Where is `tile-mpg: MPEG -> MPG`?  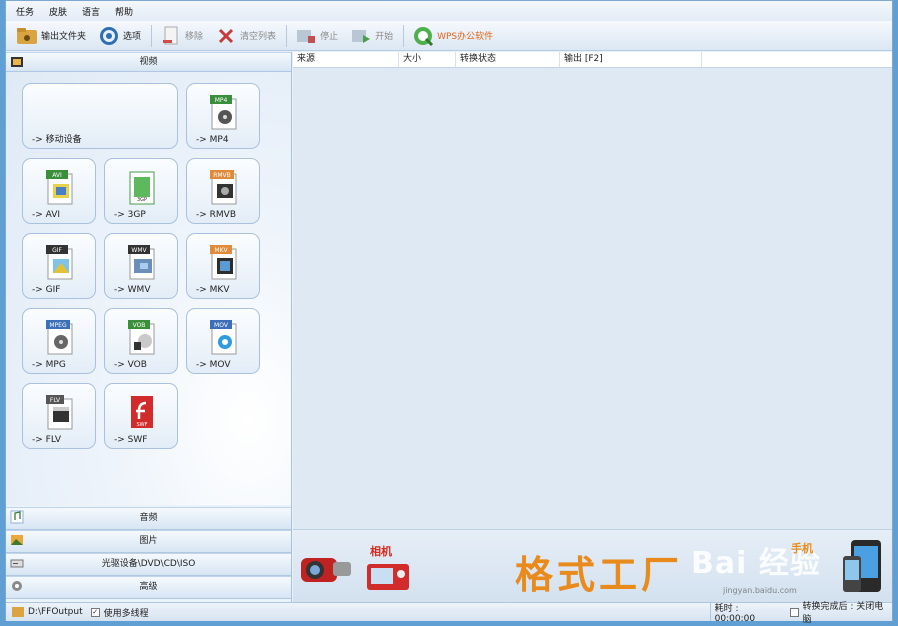 tile-mpg: MPEG -> MPG is located at coordinates (59, 341).